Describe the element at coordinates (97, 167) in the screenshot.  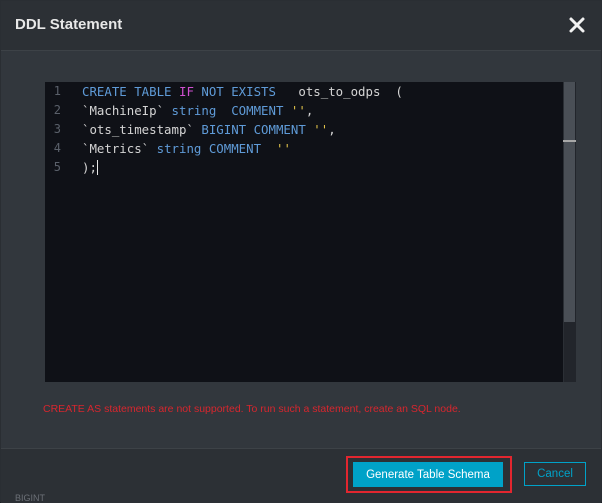
I see `text-cursor` at that location.